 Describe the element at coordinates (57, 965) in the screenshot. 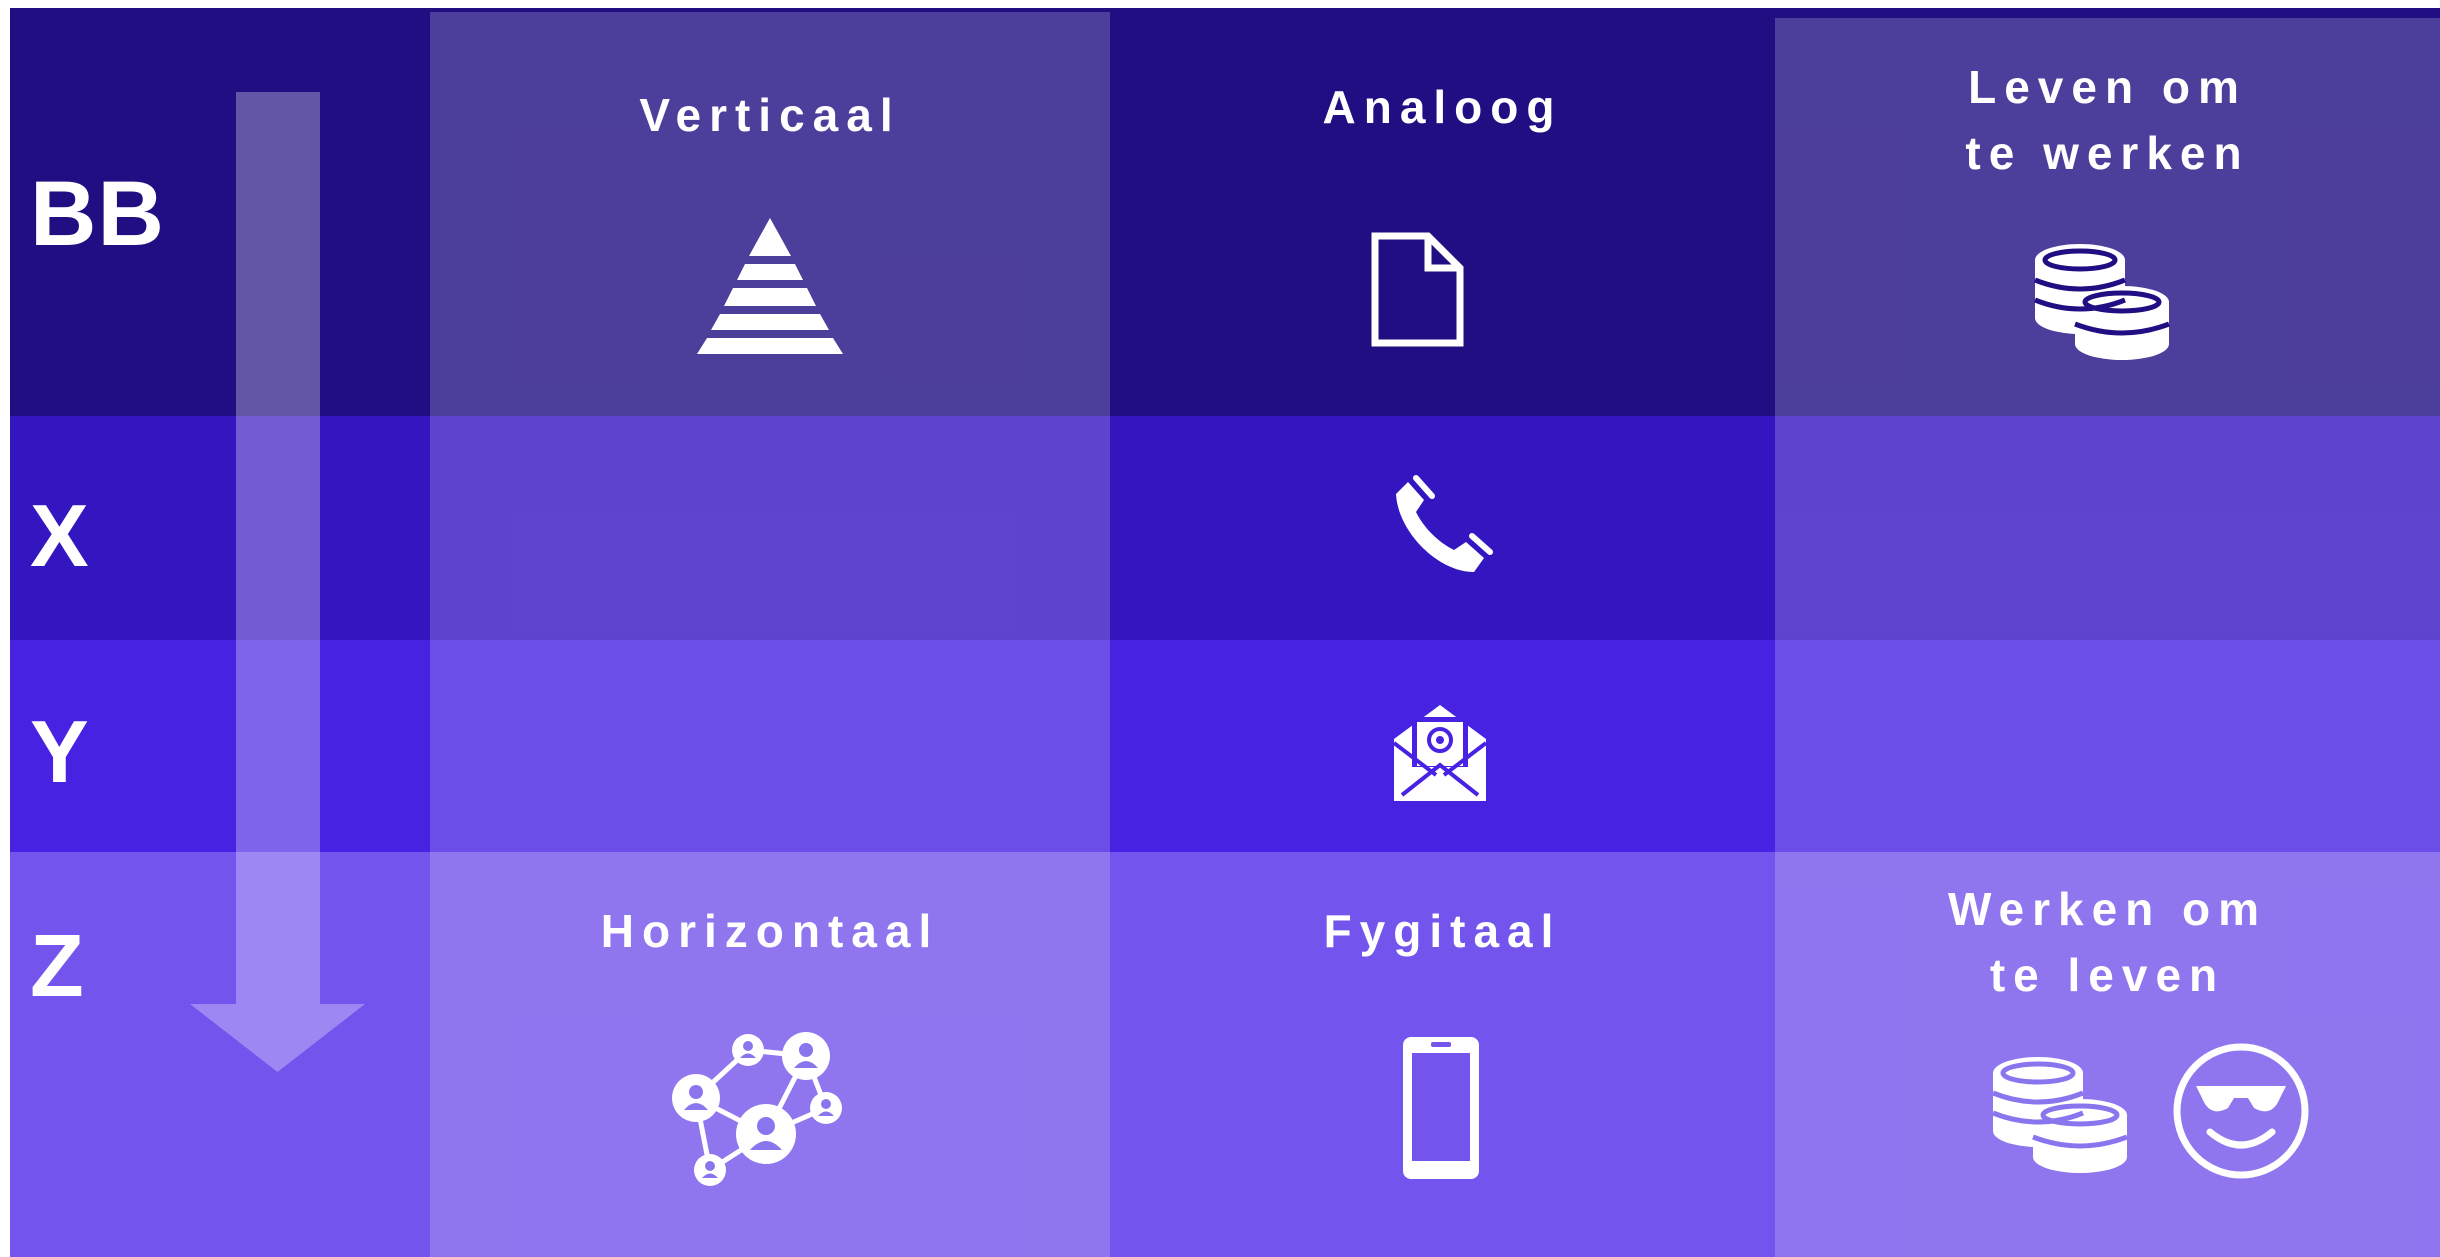

I see `row-label-z: Z` at that location.